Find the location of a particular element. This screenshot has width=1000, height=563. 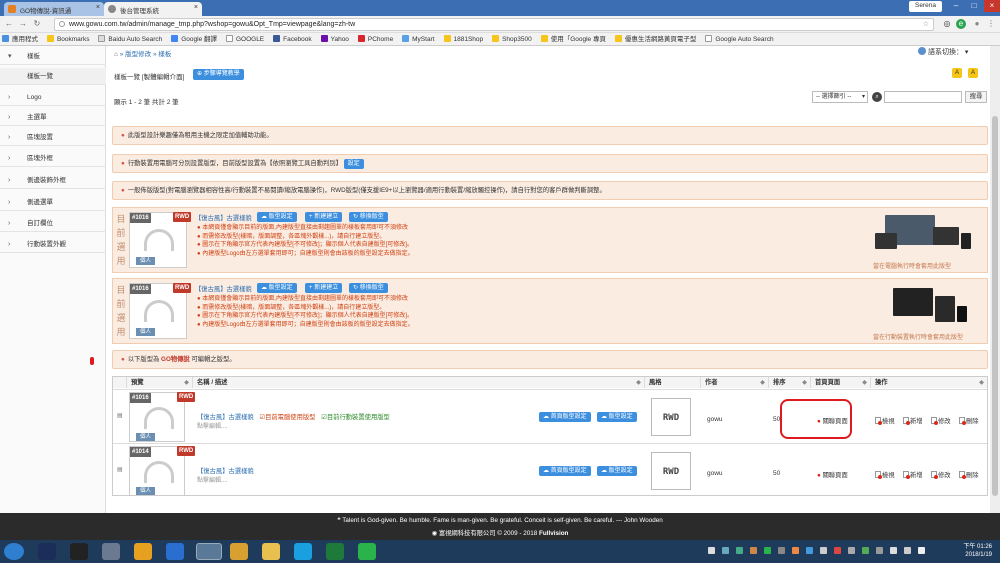

email-icon is located at coordinates (239, 551).